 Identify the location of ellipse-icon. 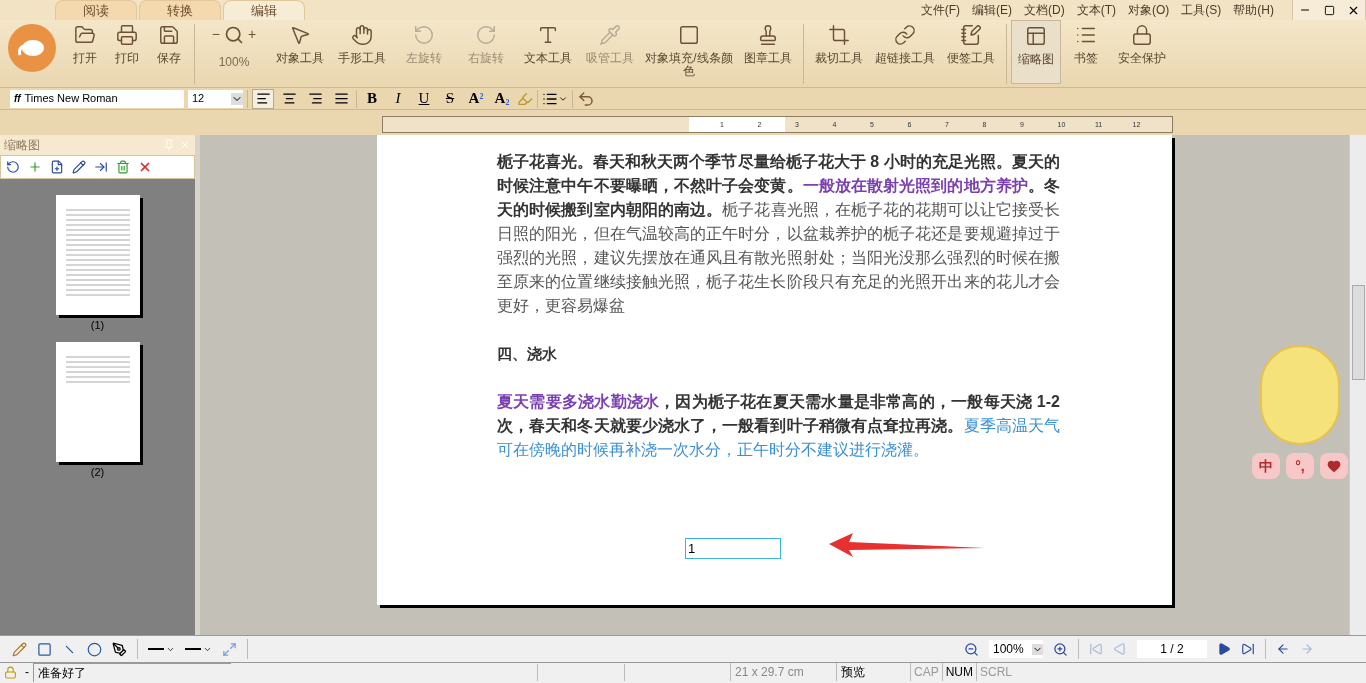
(94, 649).